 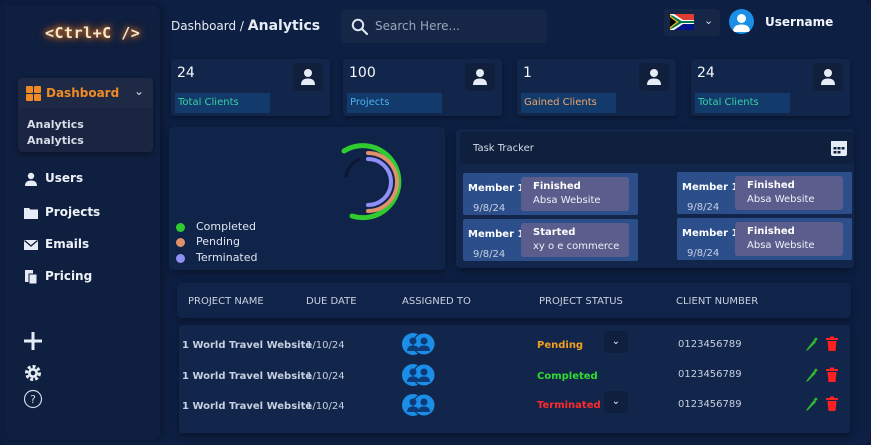 What do you see at coordinates (352, 167) in the screenshot?
I see `donut-arc-shadow` at bounding box center [352, 167].